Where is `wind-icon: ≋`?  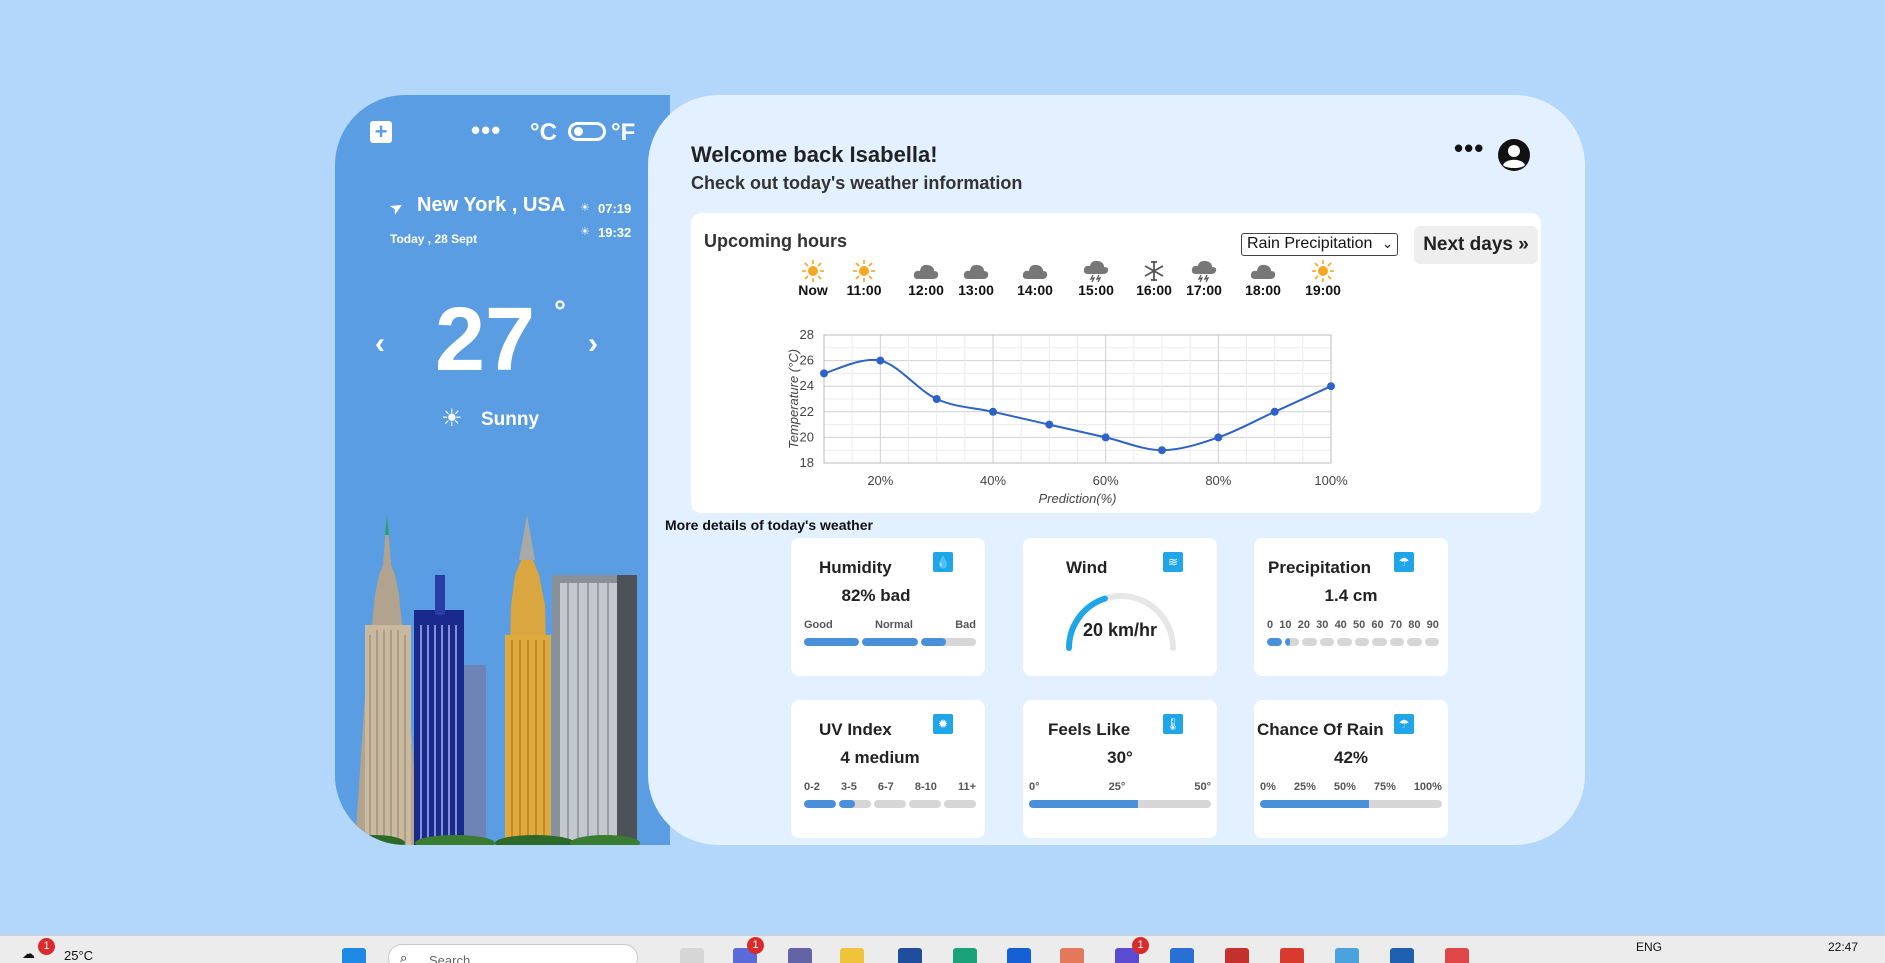 wind-icon: ≋ is located at coordinates (1173, 562).